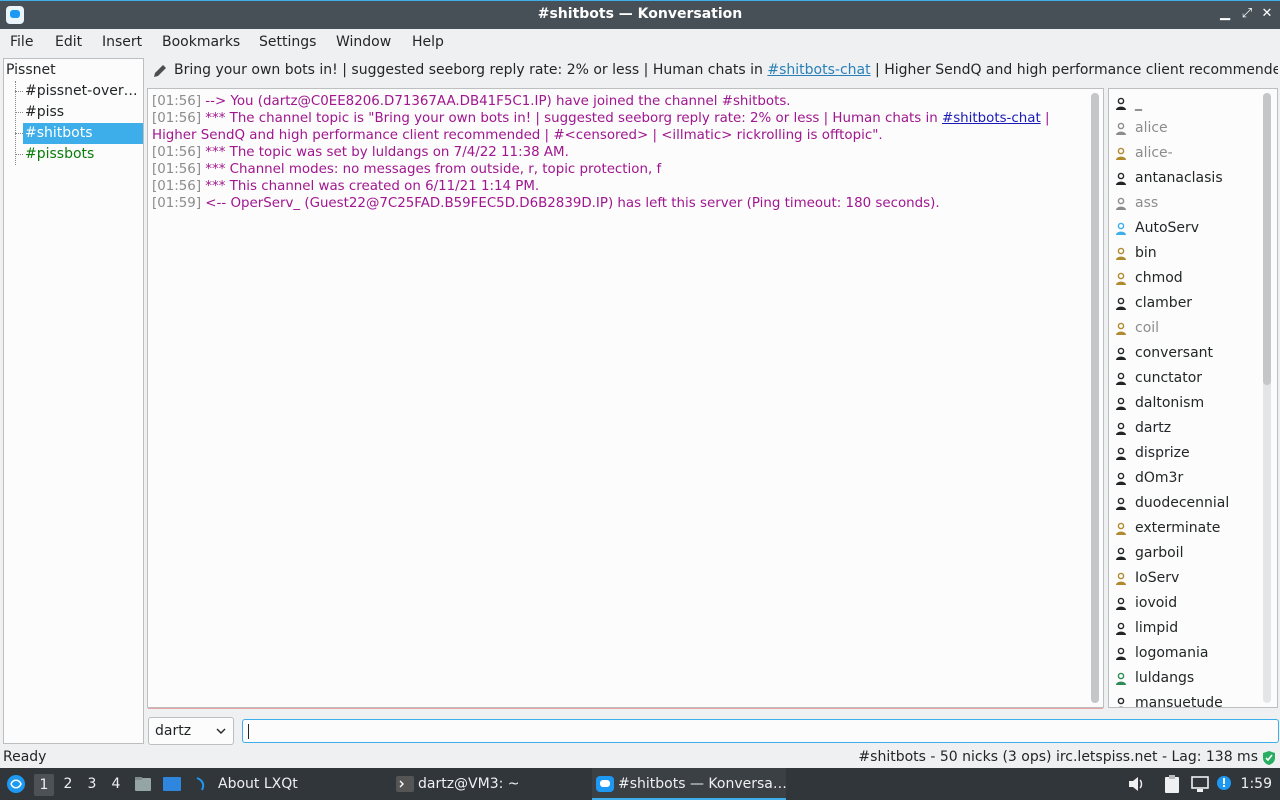  Describe the element at coordinates (1165, 678) in the screenshot. I see `nick-name: luldangs` at that location.